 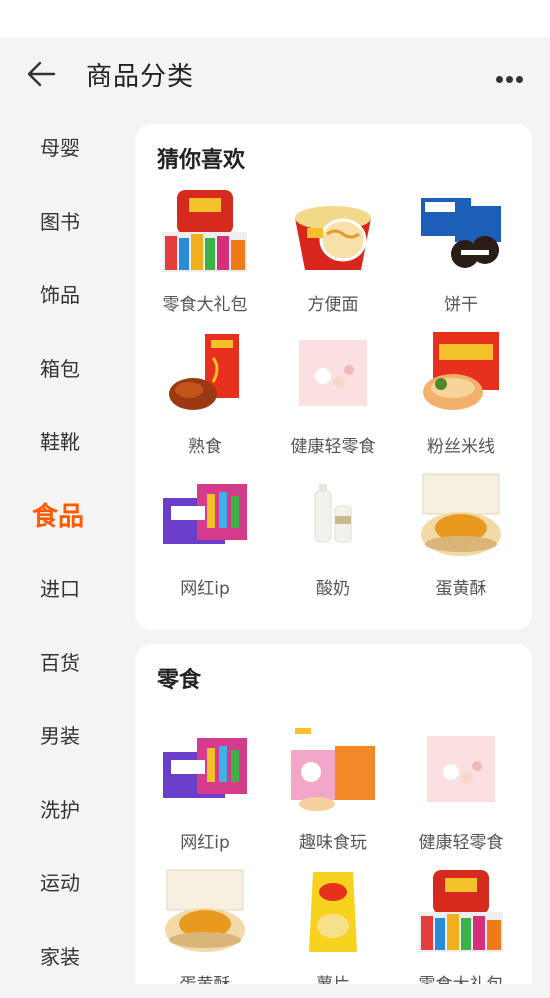 What do you see at coordinates (42, 74) in the screenshot?
I see `back-arrow-icon` at bounding box center [42, 74].